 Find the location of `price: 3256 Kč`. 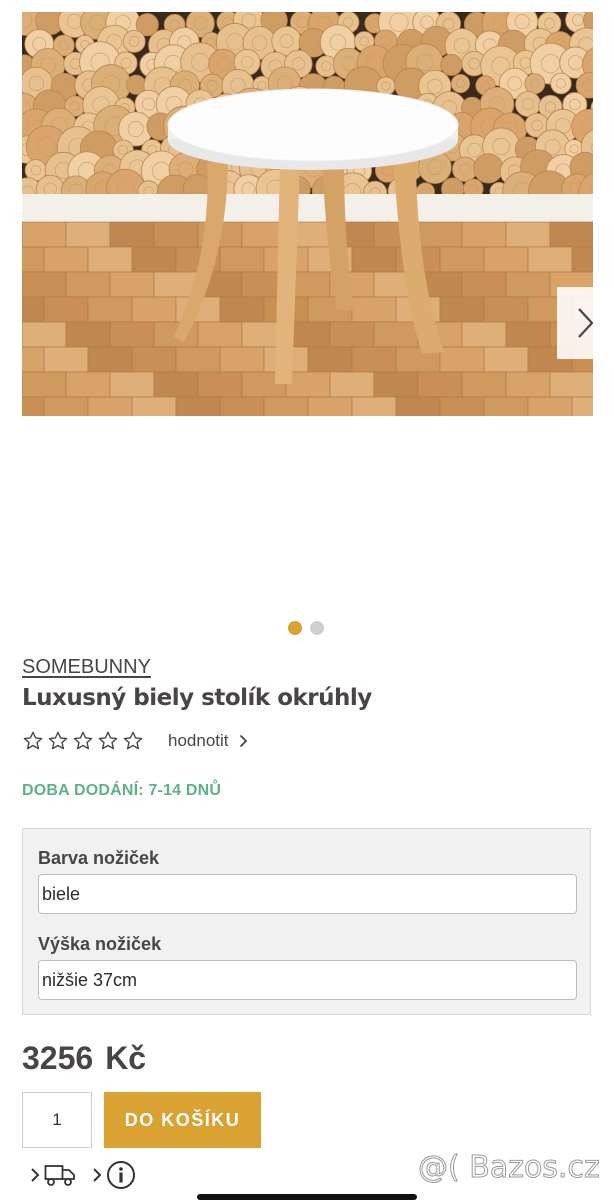

price: 3256 Kč is located at coordinates (84, 1058).